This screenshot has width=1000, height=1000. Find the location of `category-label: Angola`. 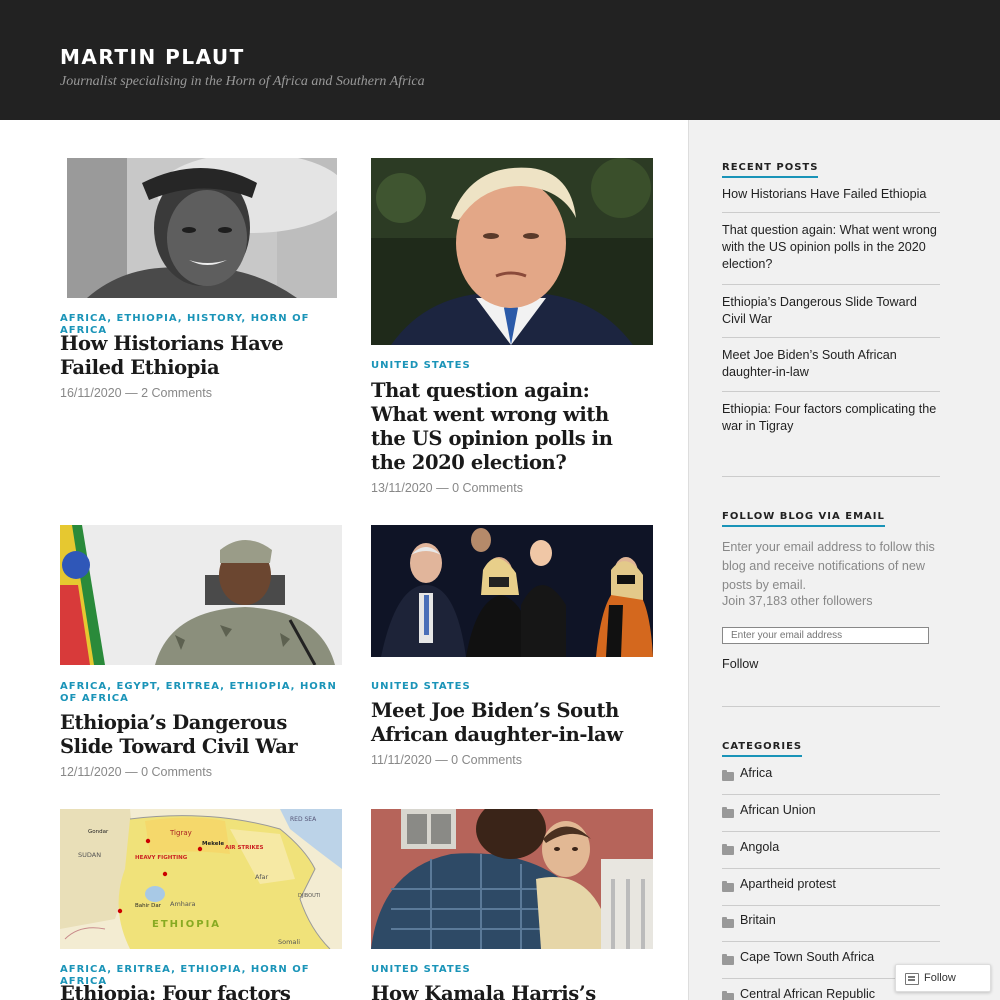

category-label: Angola is located at coordinates (759, 847).